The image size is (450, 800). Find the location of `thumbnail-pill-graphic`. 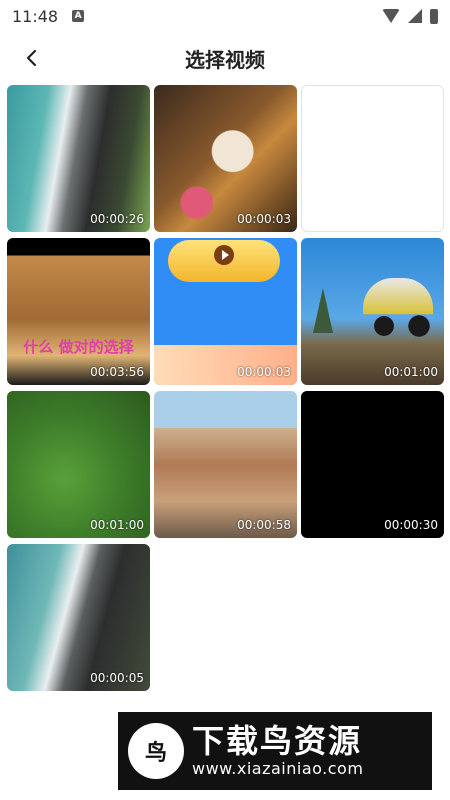

thumbnail-pill-graphic is located at coordinates (224, 261).